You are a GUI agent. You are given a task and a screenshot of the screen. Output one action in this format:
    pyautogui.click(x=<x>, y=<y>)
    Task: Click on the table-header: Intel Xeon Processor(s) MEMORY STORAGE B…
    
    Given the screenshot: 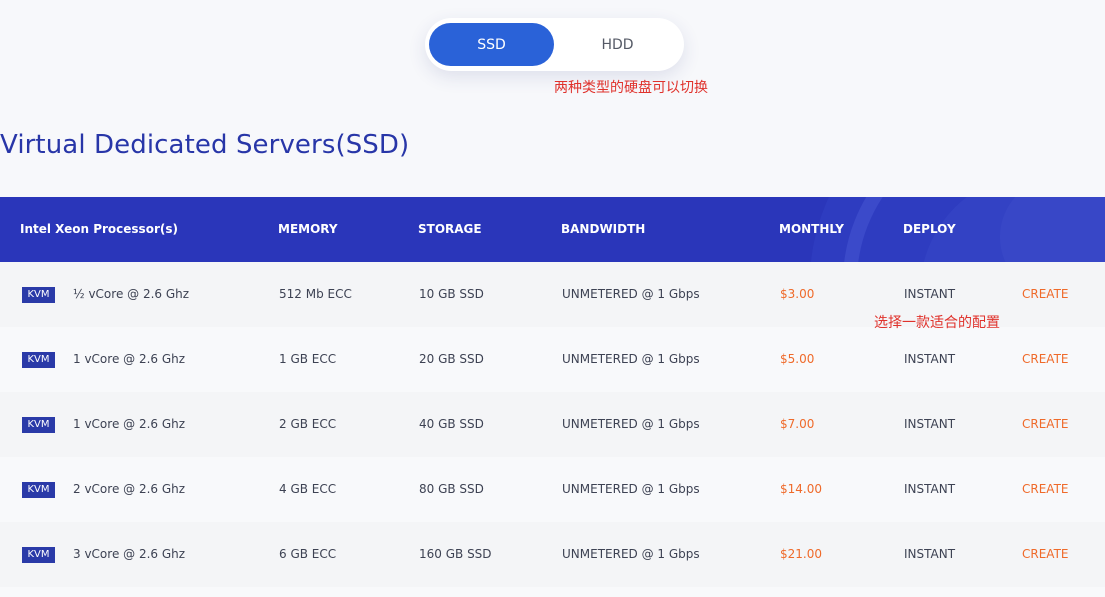 What is the action you would take?
    pyautogui.click(x=552, y=229)
    